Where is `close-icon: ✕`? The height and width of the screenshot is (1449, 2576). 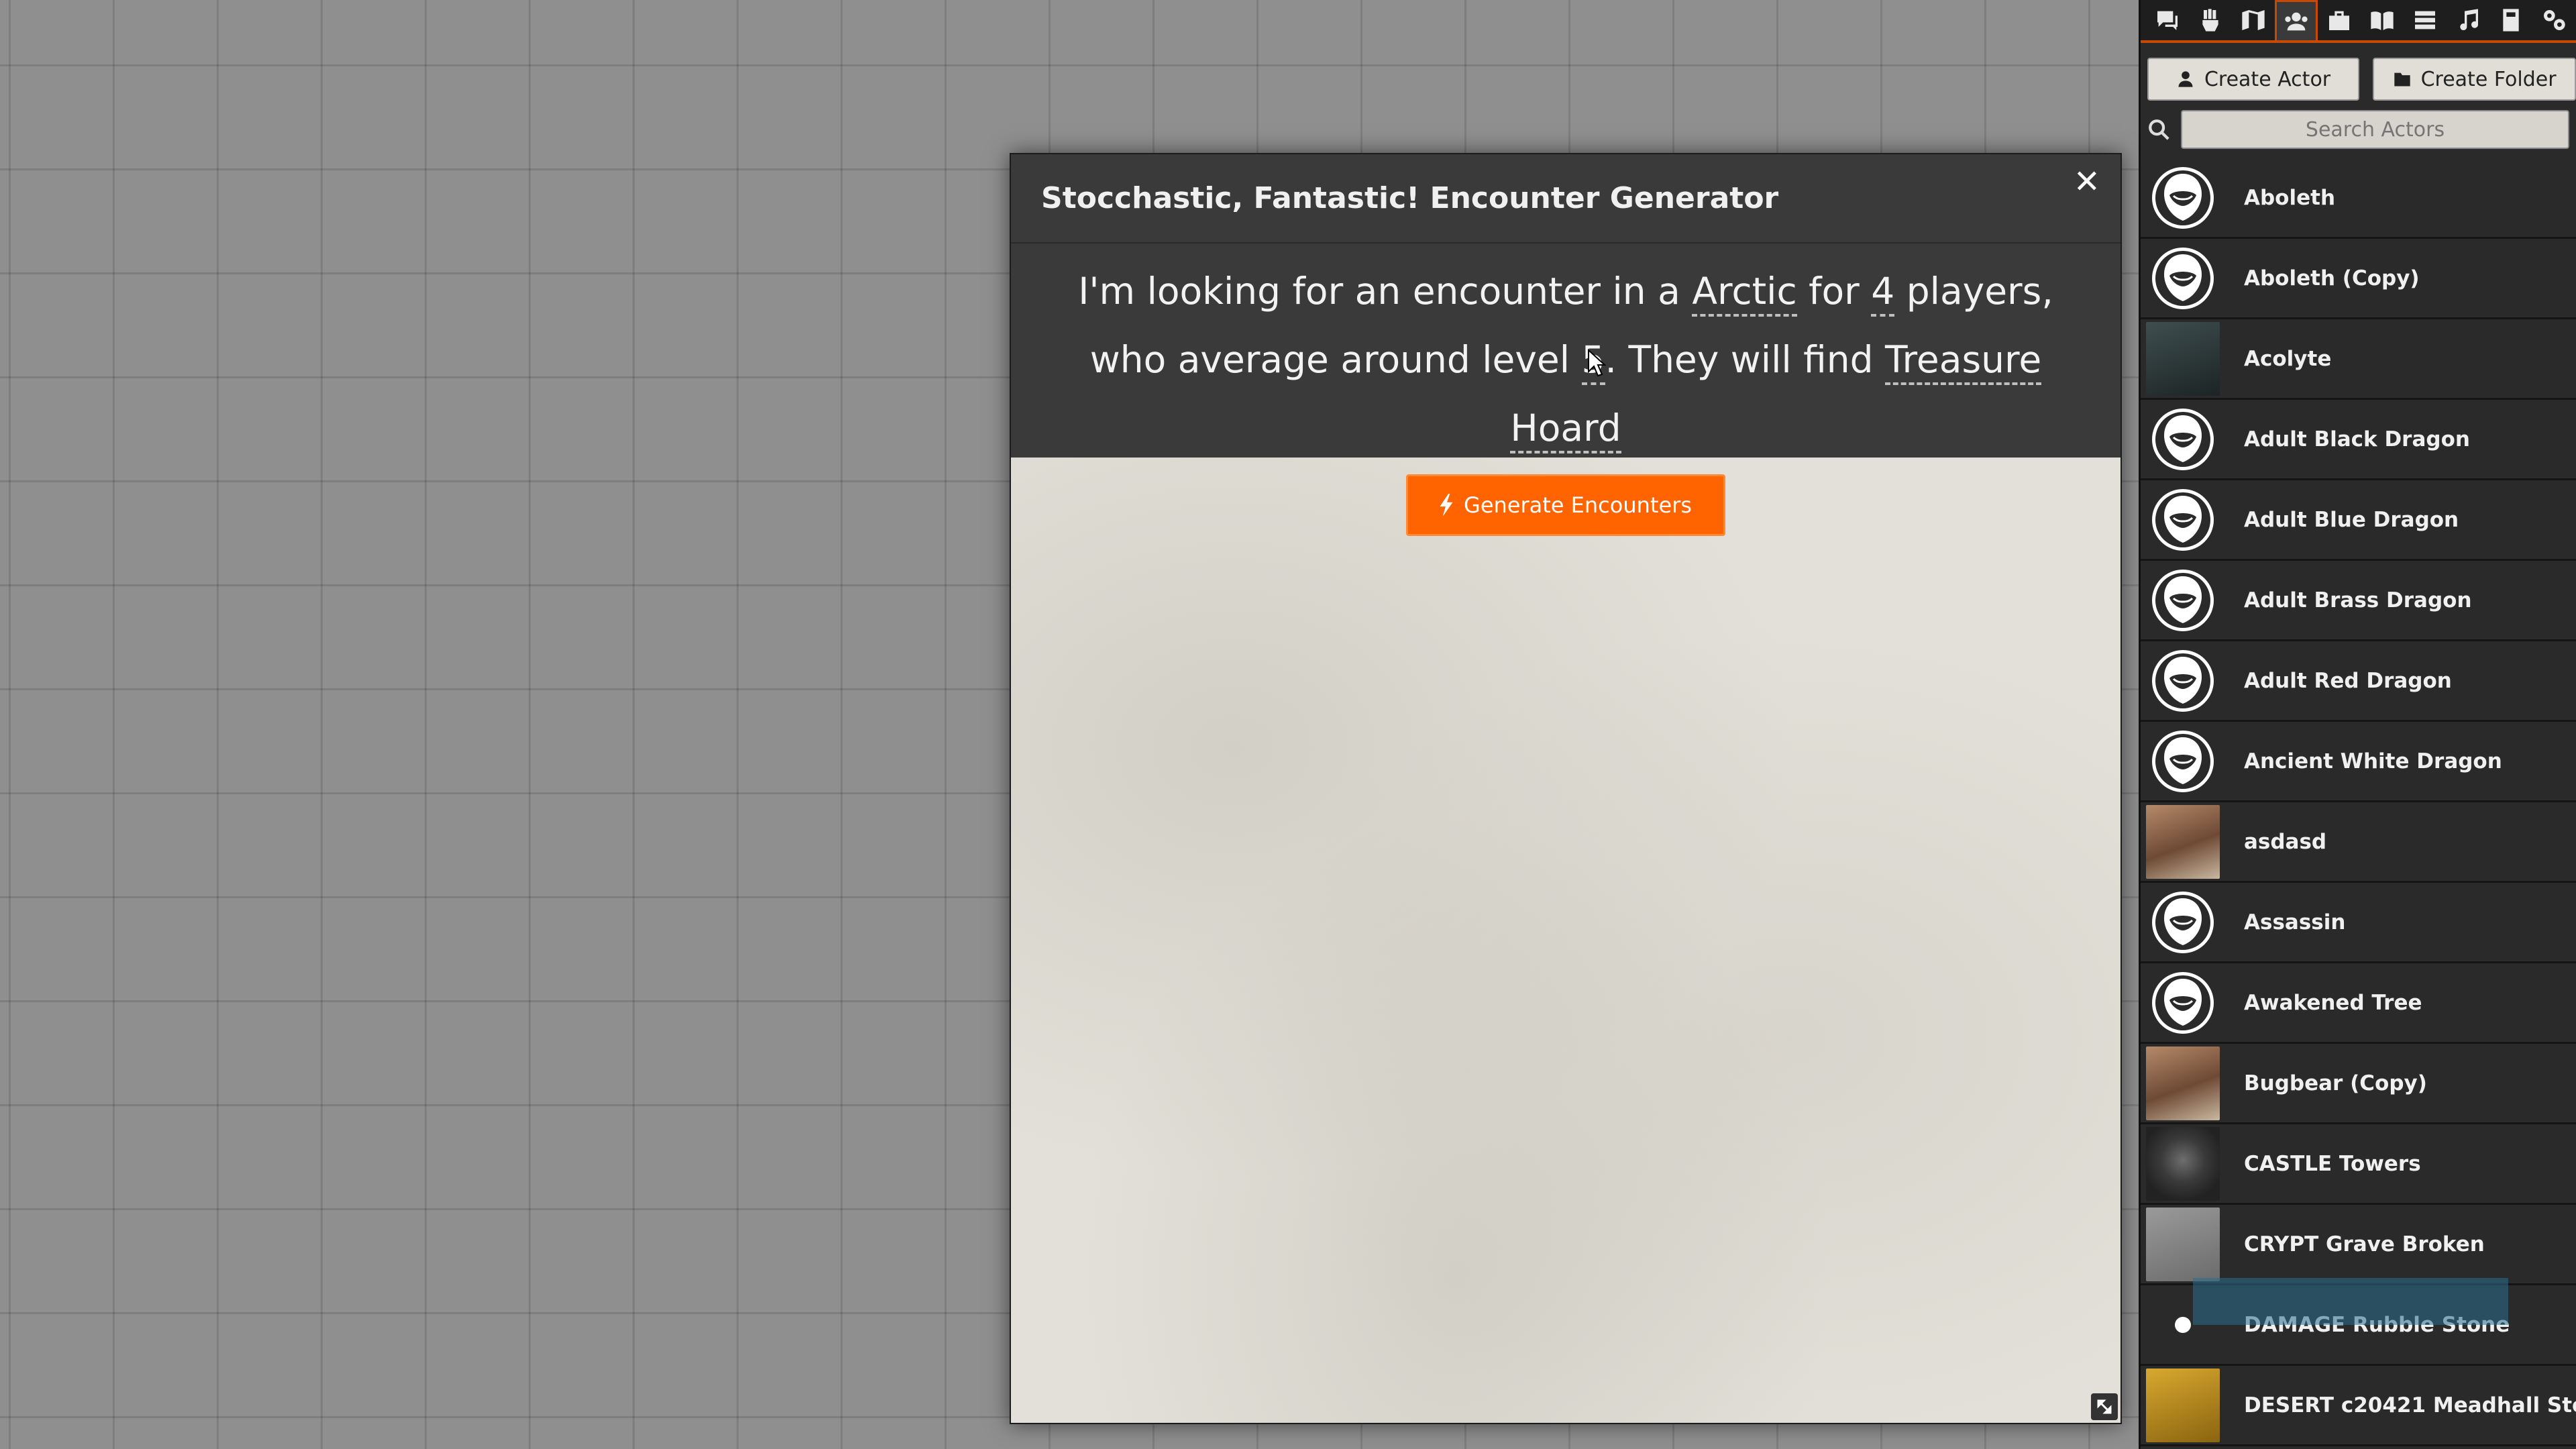
close-icon: ✕ is located at coordinates (2087, 182).